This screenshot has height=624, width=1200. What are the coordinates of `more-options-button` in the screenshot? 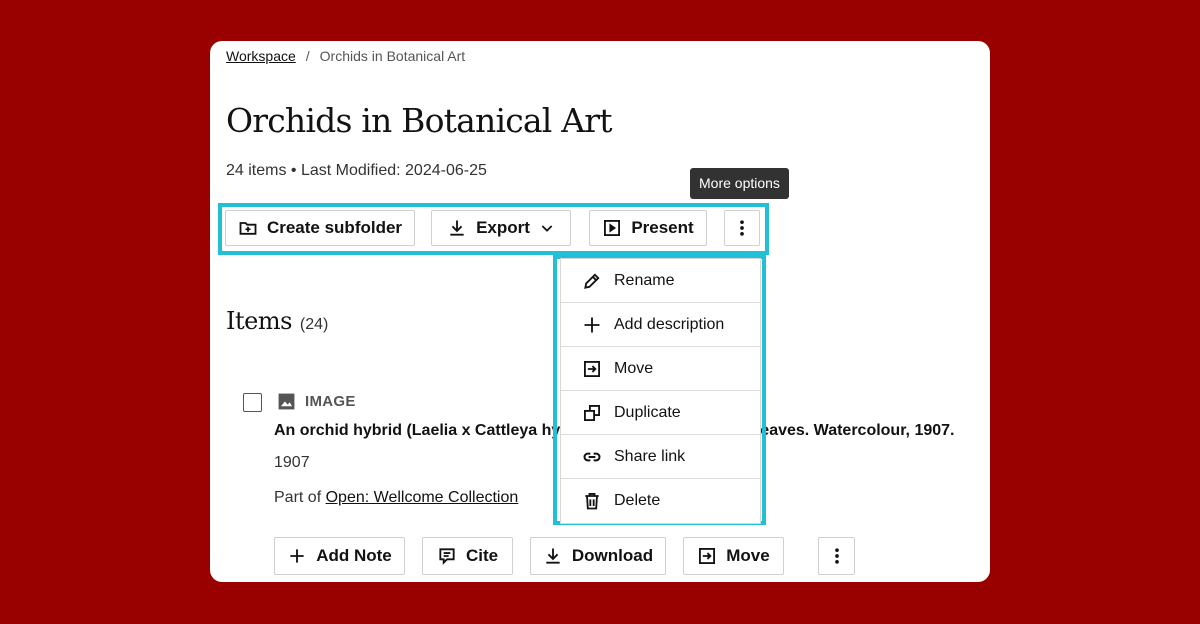 It's located at (742, 228).